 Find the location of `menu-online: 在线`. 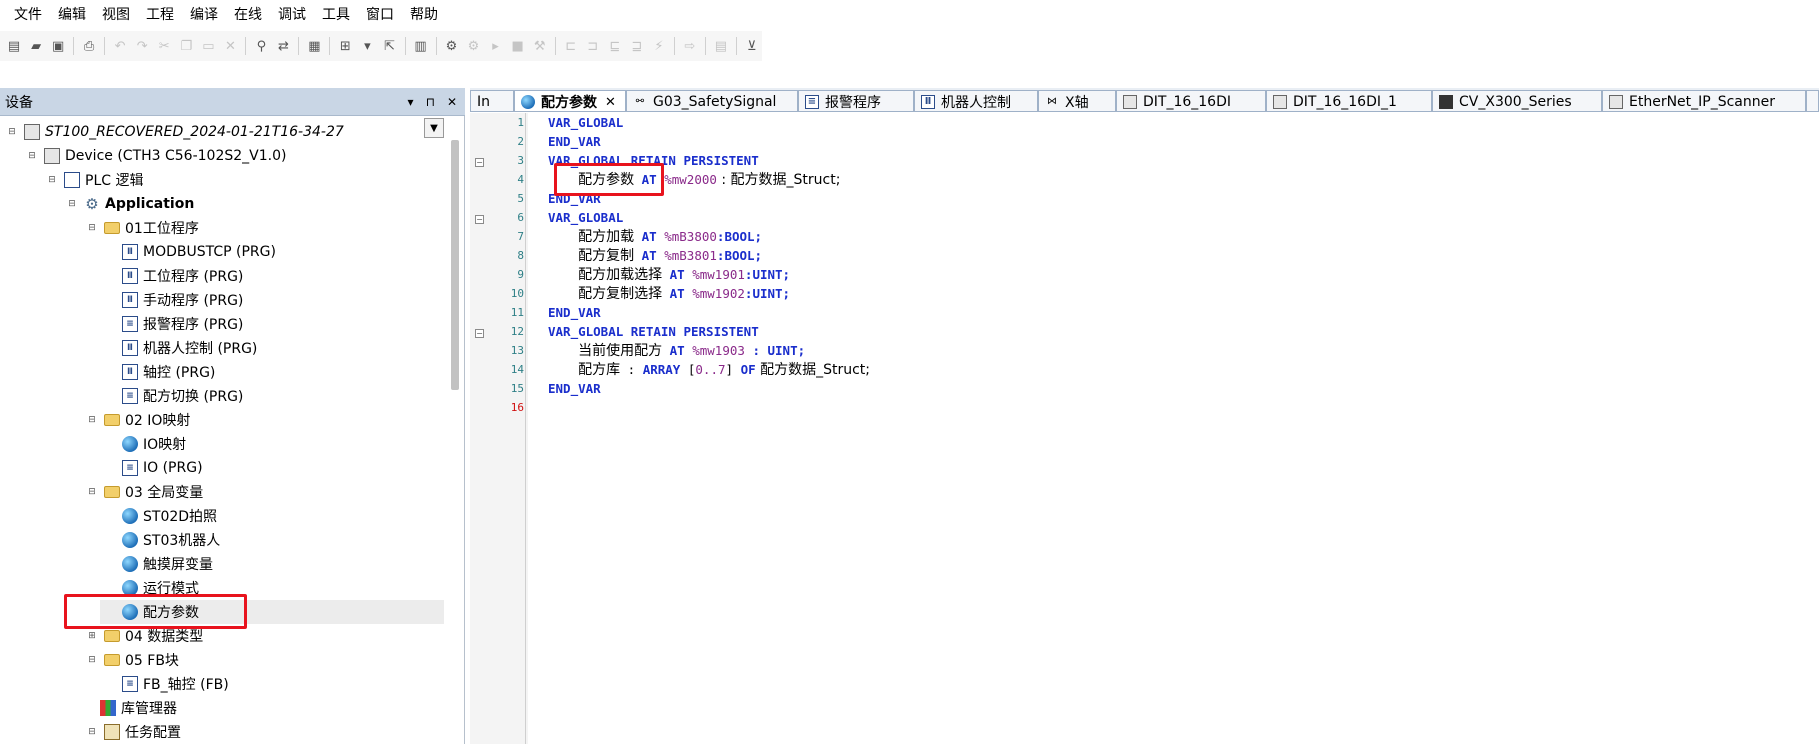

menu-online: 在线 is located at coordinates (248, 15).